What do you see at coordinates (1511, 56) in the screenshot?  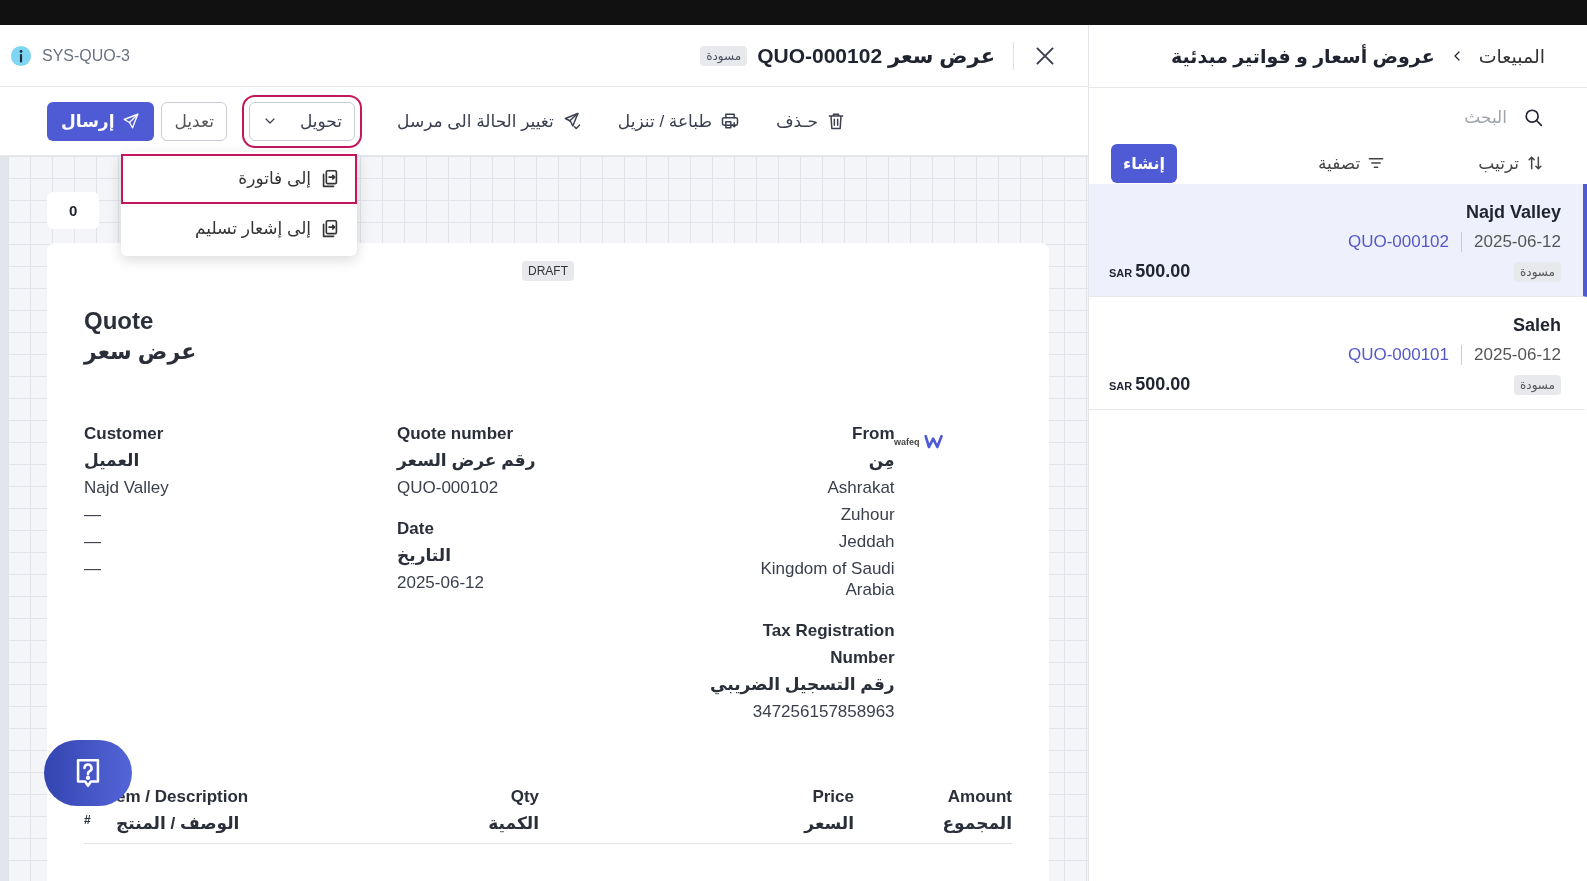 I see `breadcrumb-link: المبيعات` at bounding box center [1511, 56].